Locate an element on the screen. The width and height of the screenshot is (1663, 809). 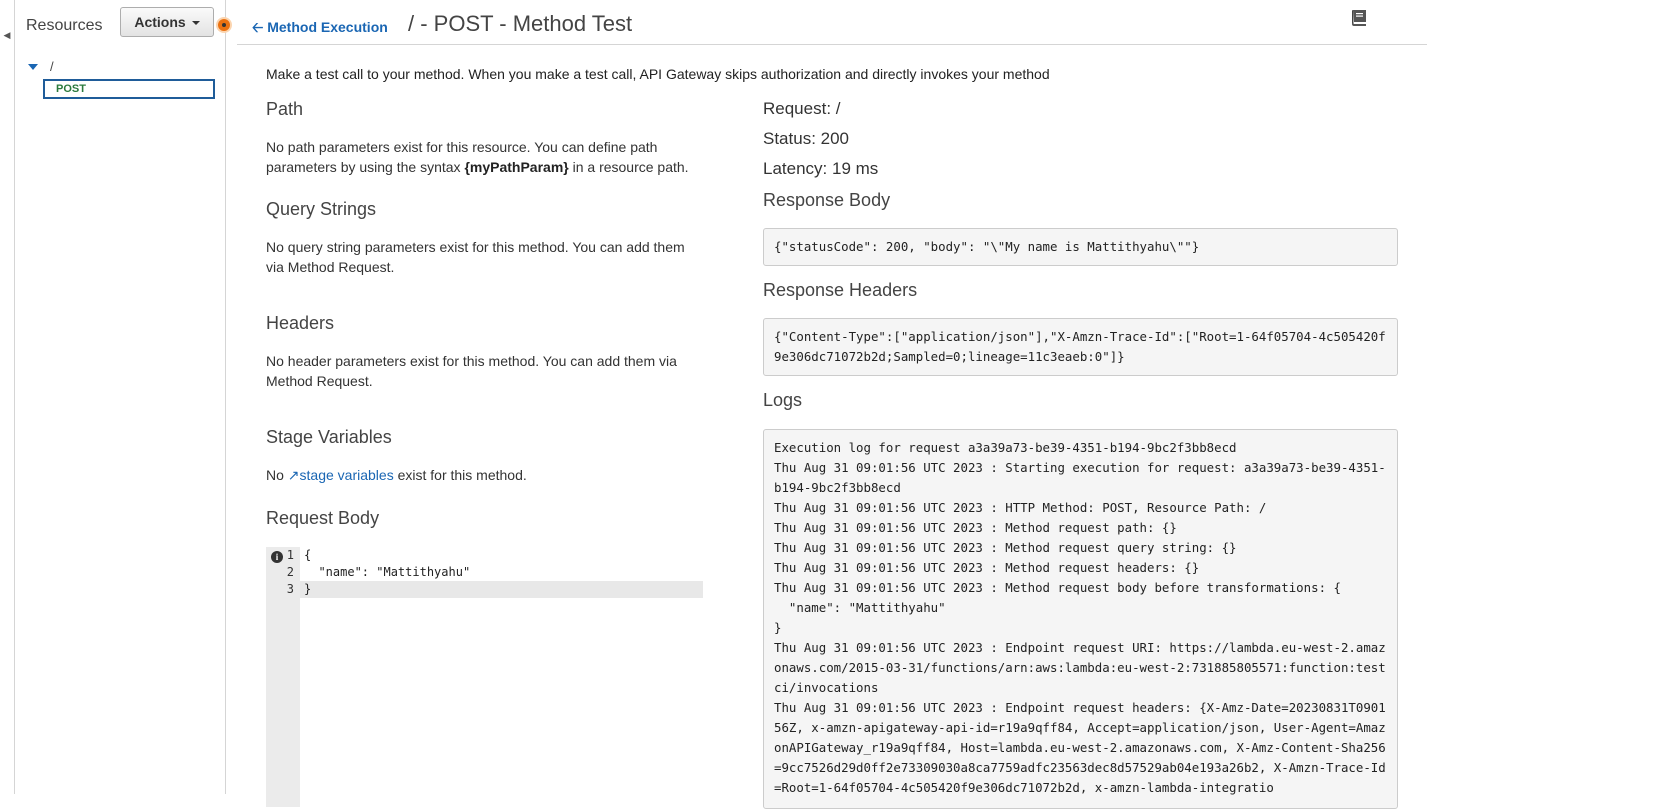
line-number: 1 is located at coordinates (290, 555).